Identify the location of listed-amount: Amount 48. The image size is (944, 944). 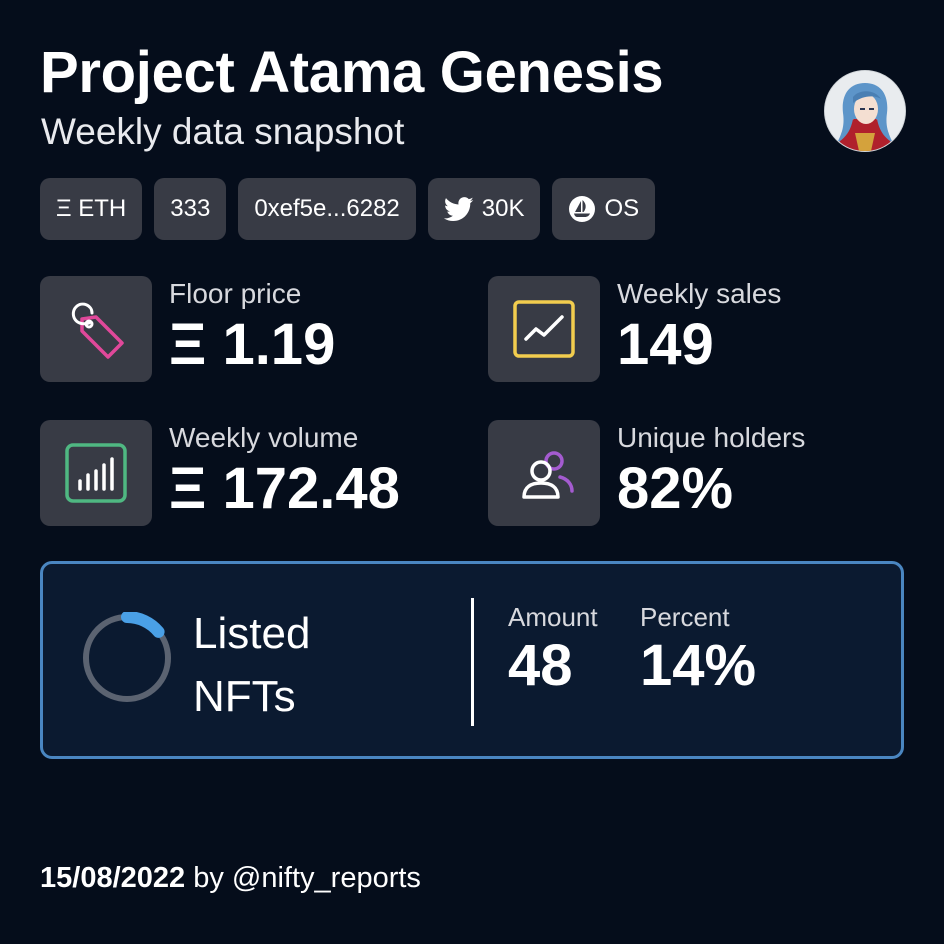
(553, 649).